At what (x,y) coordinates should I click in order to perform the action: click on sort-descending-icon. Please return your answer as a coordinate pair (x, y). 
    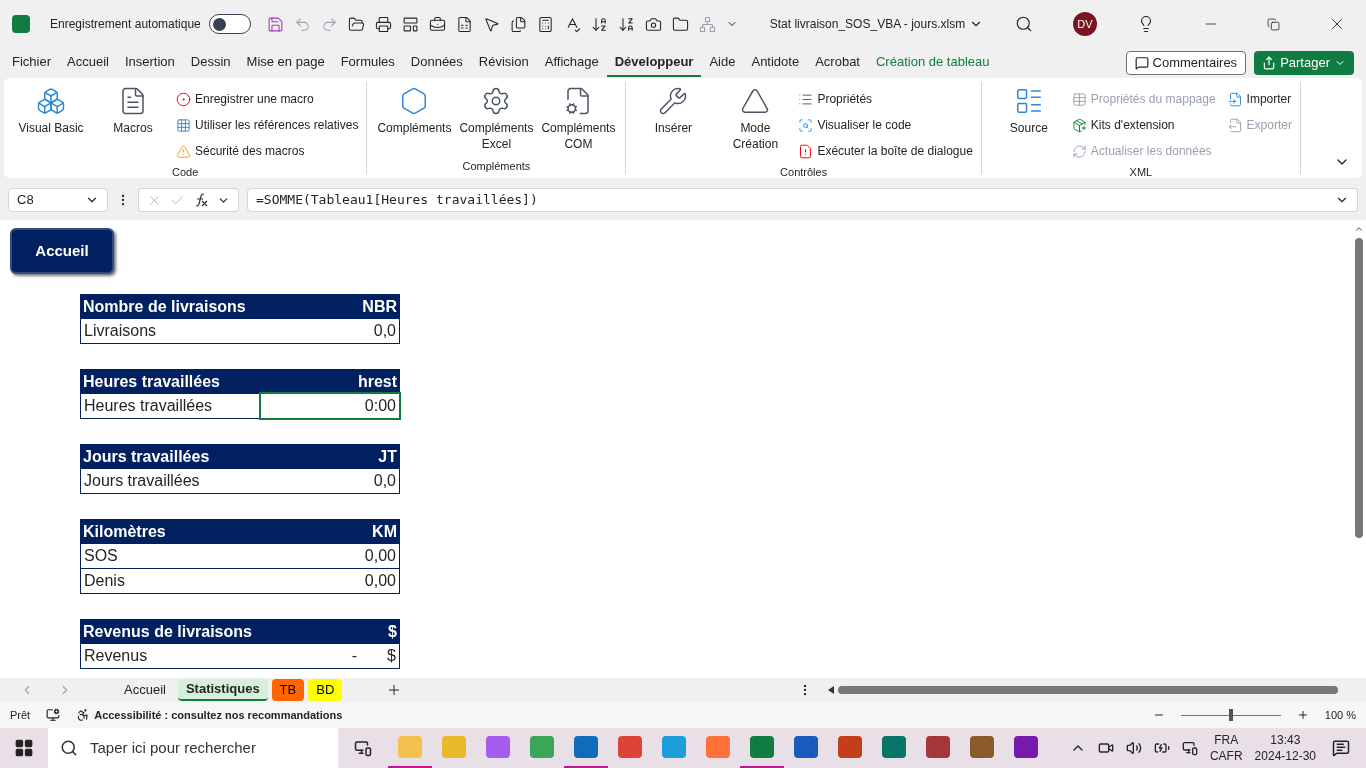
    Looking at the image, I should click on (626, 24).